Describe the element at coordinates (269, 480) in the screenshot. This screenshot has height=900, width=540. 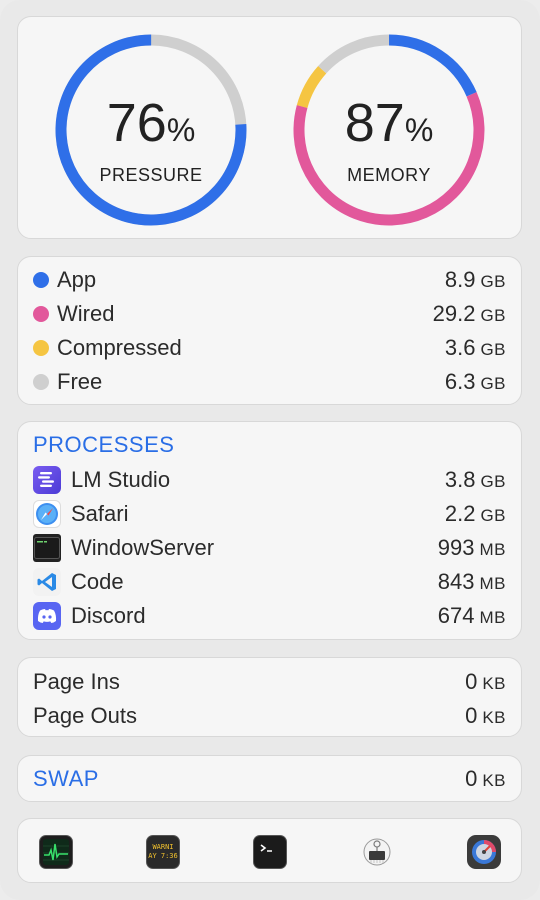
I see `process-row-lm-studio: LM Studio 3.8 GB` at that location.